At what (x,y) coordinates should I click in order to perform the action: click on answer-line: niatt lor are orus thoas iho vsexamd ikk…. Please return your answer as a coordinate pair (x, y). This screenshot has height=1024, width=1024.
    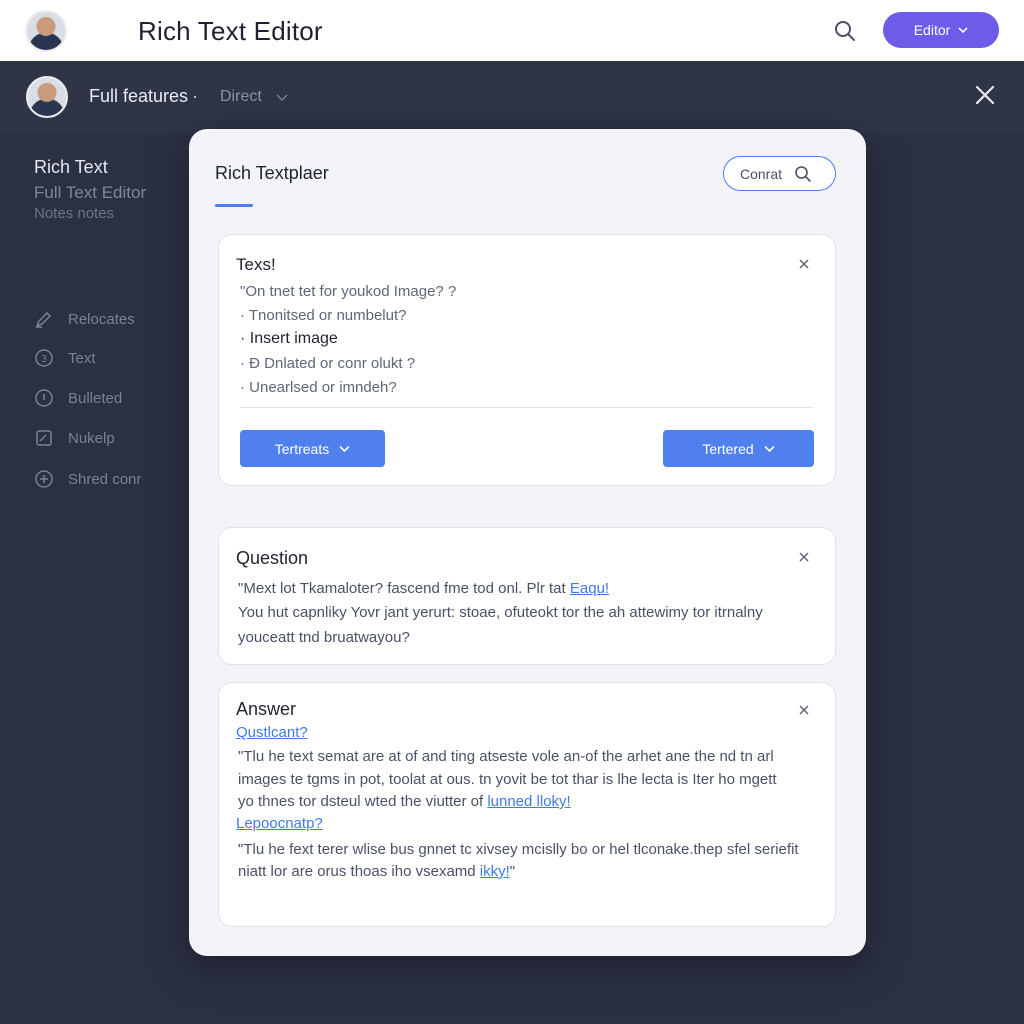
    Looking at the image, I should click on (377, 871).